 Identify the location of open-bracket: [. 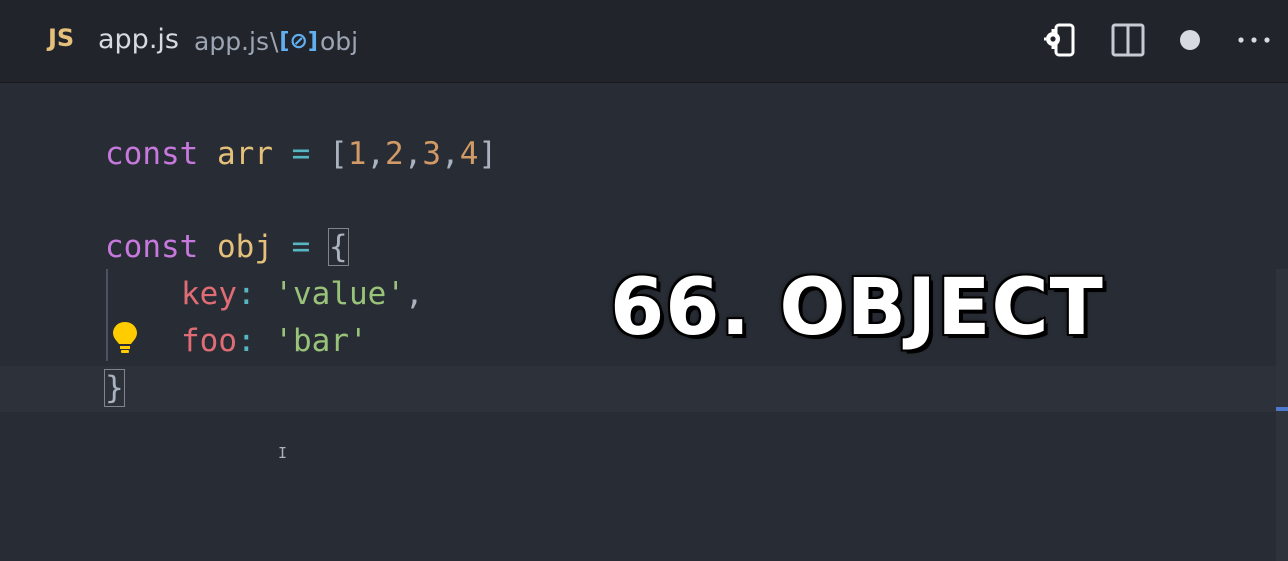
(338, 154).